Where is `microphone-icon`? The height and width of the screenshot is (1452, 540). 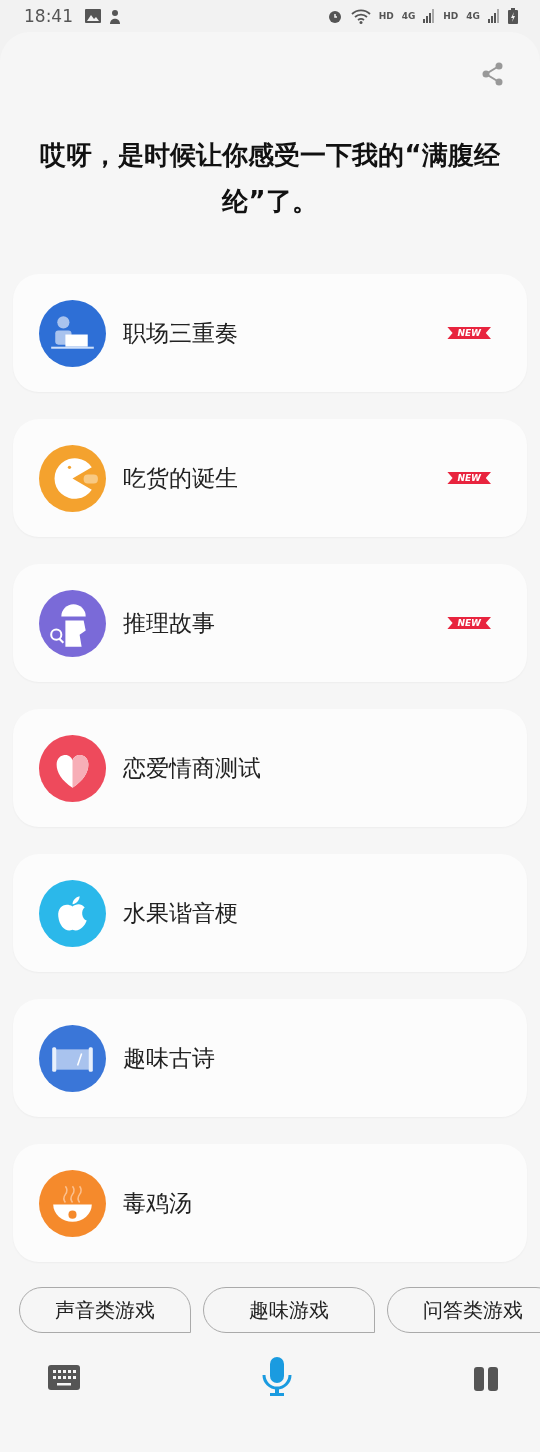
microphone-icon is located at coordinates (277, 1377).